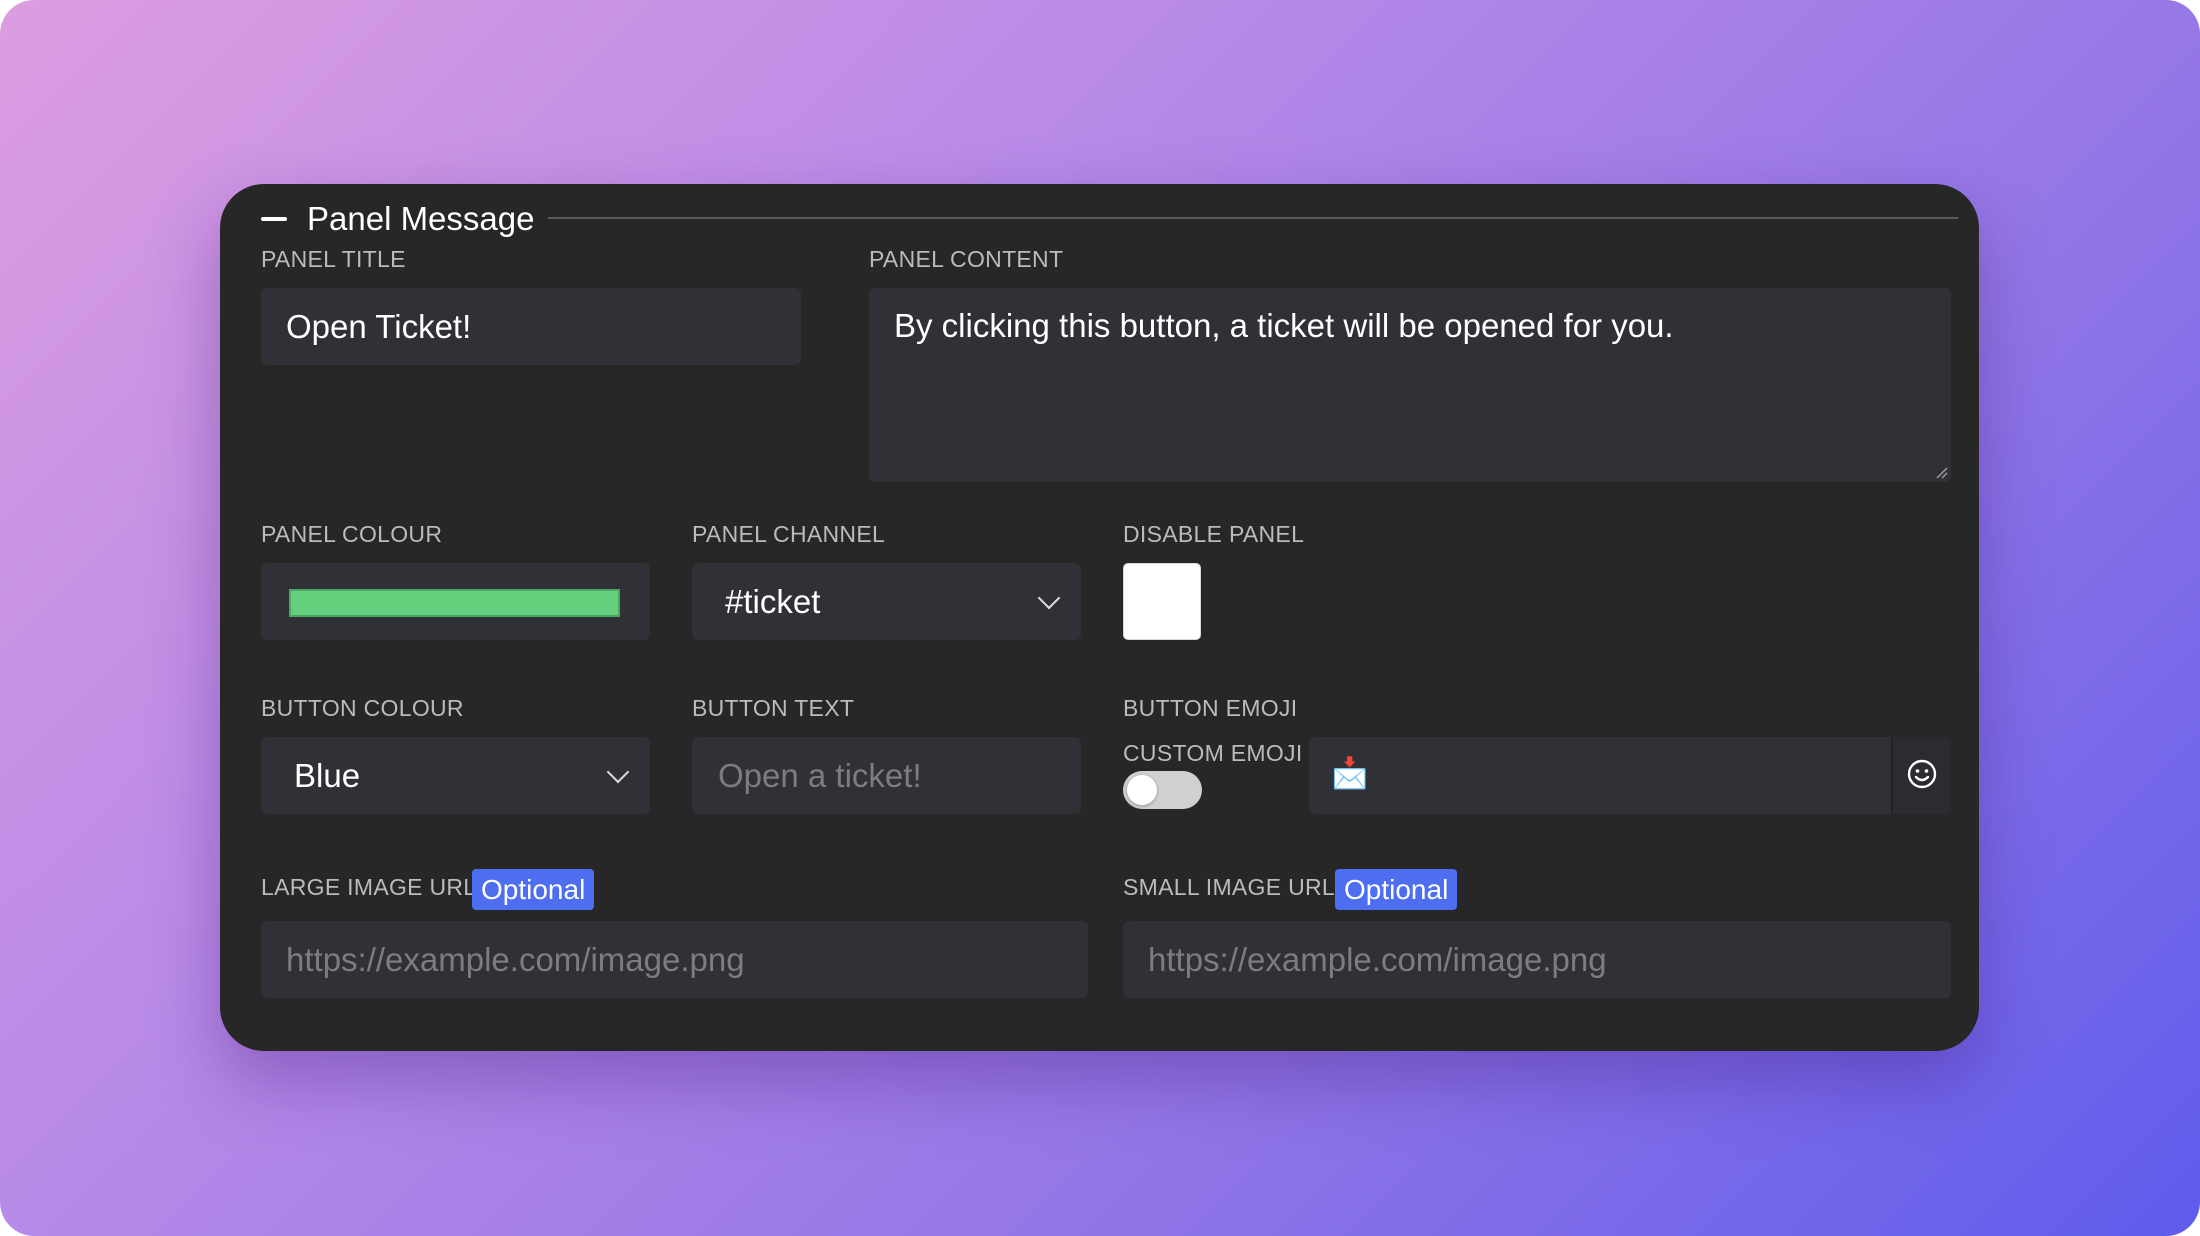  I want to click on panel-colour-picker, so click(455, 601).